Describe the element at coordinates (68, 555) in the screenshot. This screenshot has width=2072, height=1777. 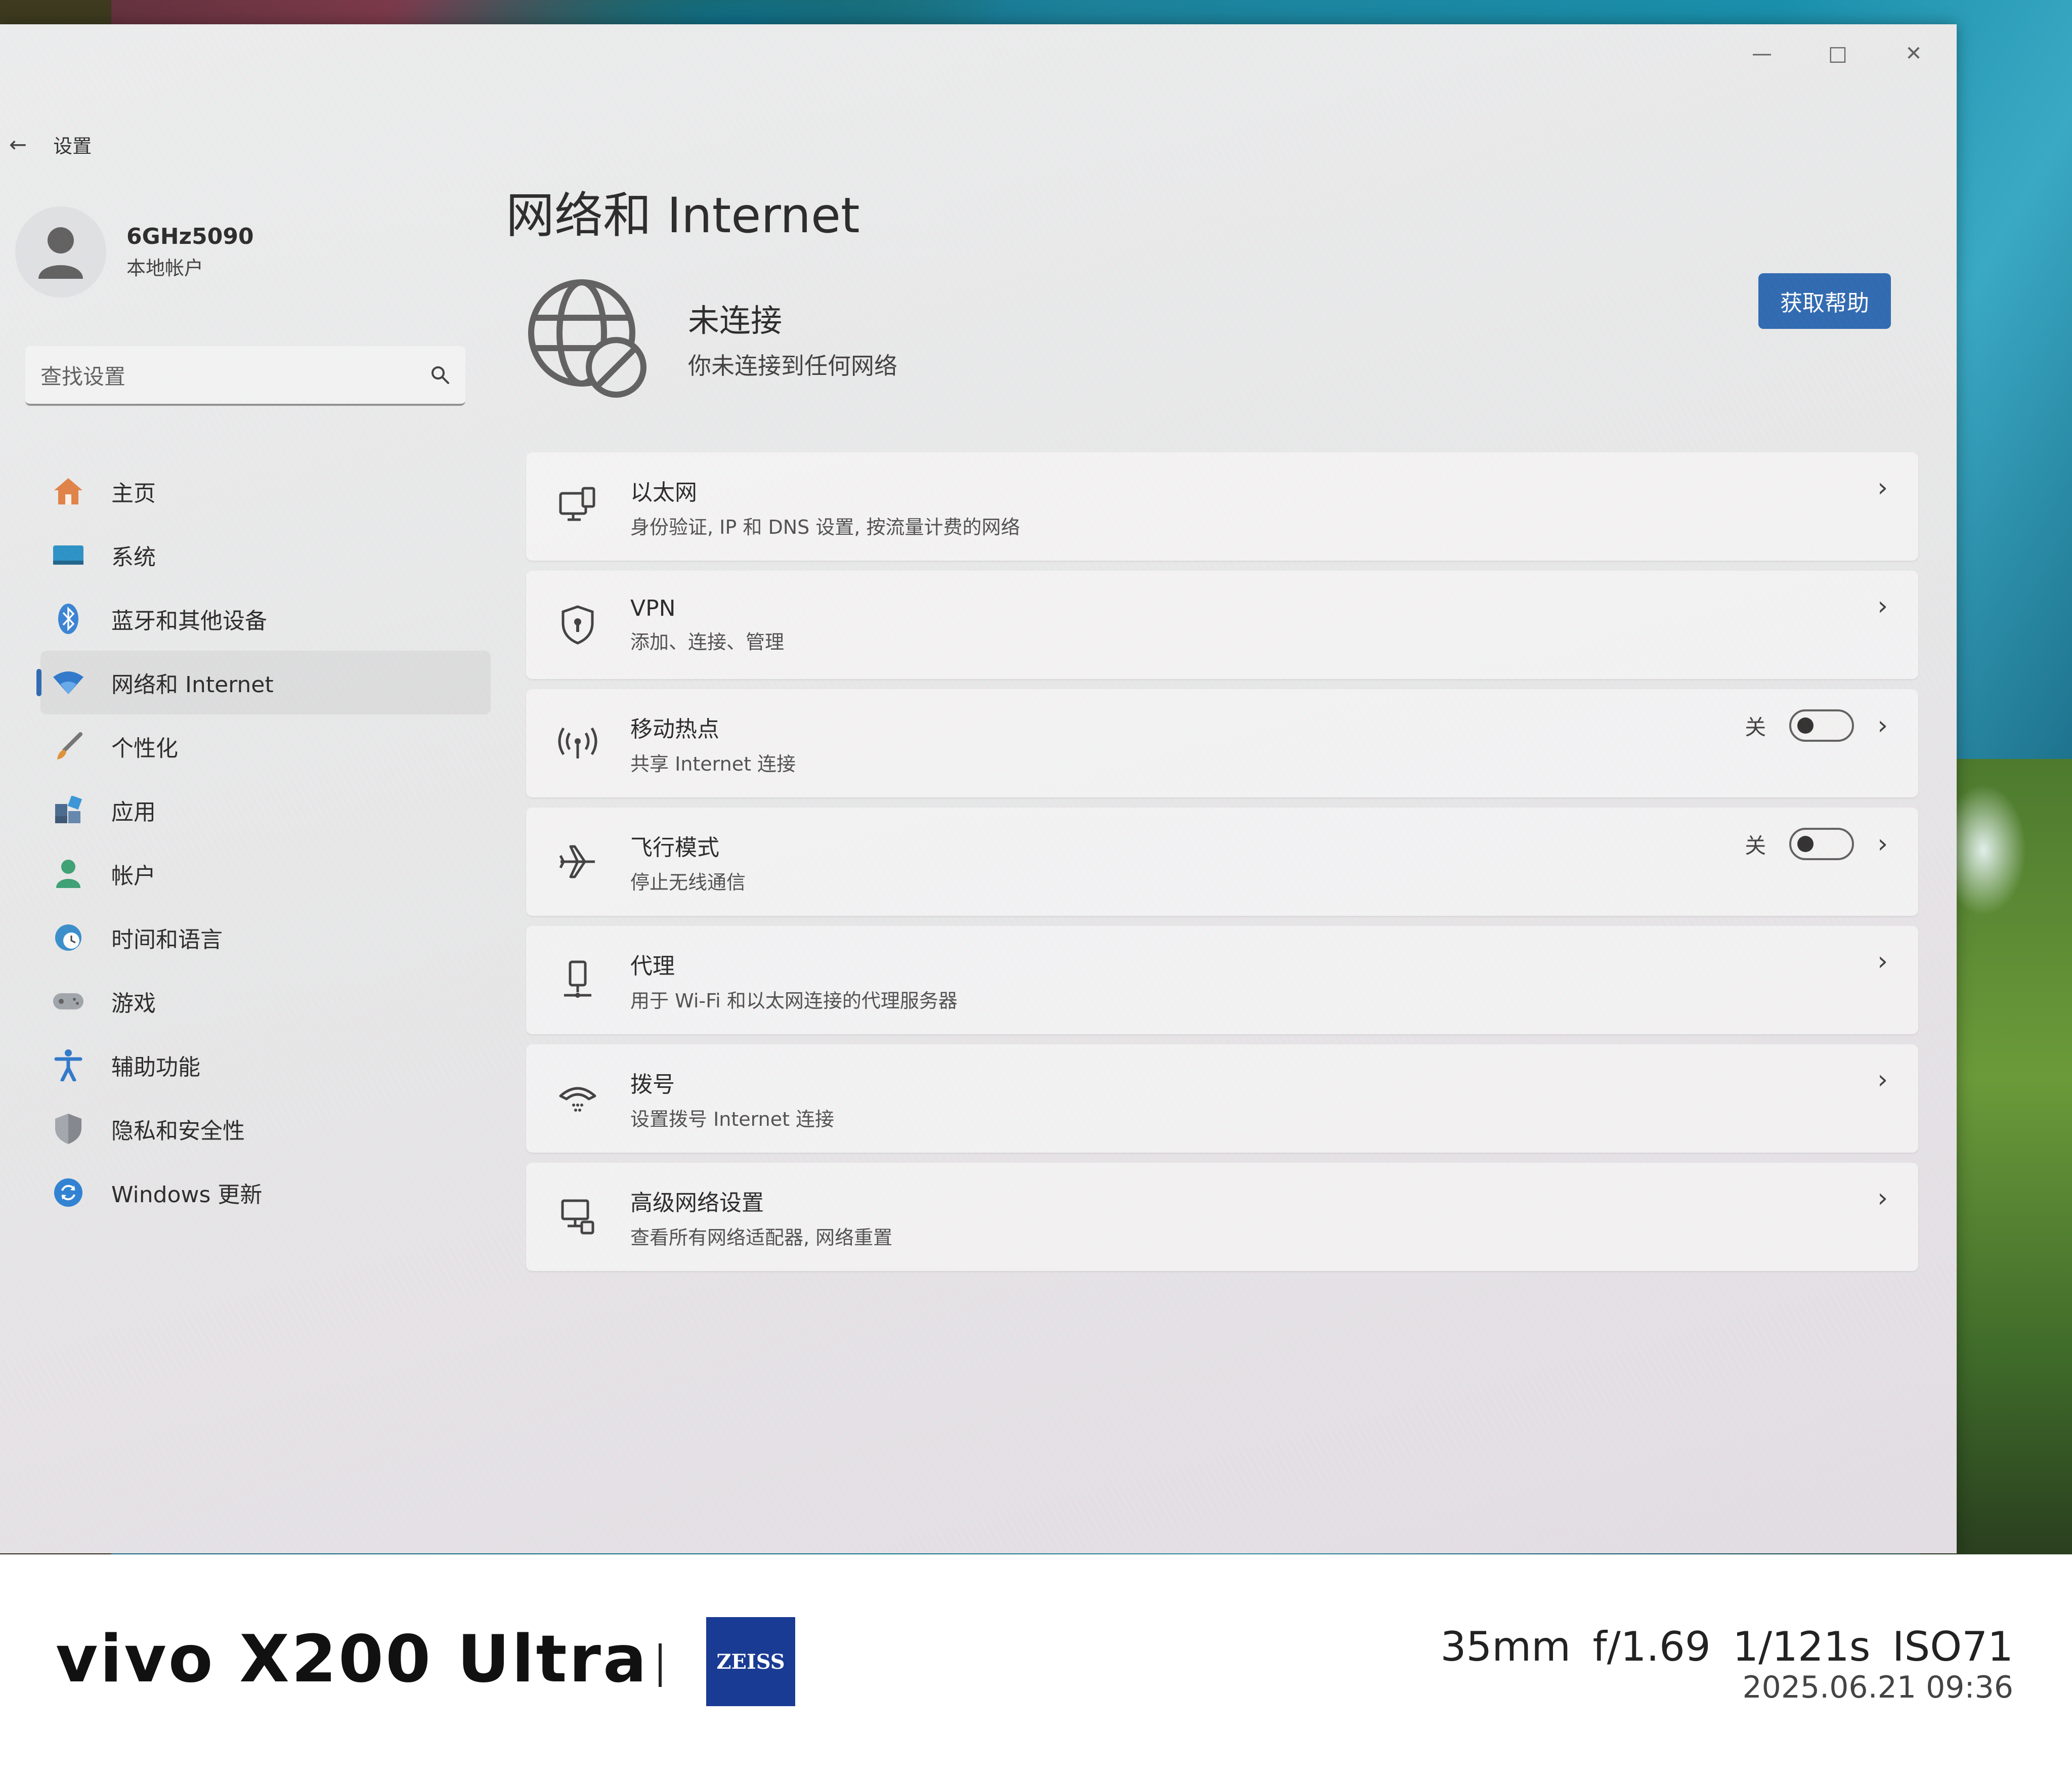
I see `system-icon` at that location.